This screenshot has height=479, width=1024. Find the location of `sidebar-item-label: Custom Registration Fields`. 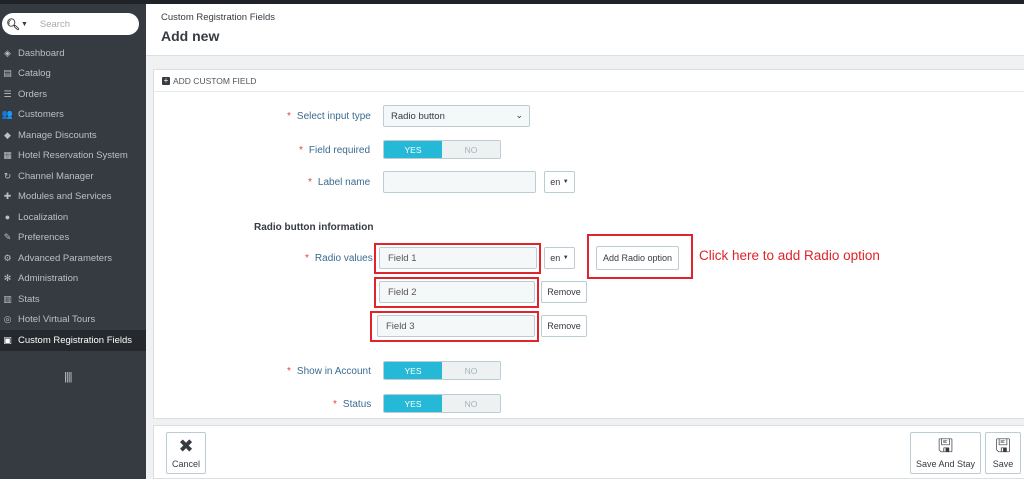

sidebar-item-label: Custom Registration Fields is located at coordinates (75, 340).